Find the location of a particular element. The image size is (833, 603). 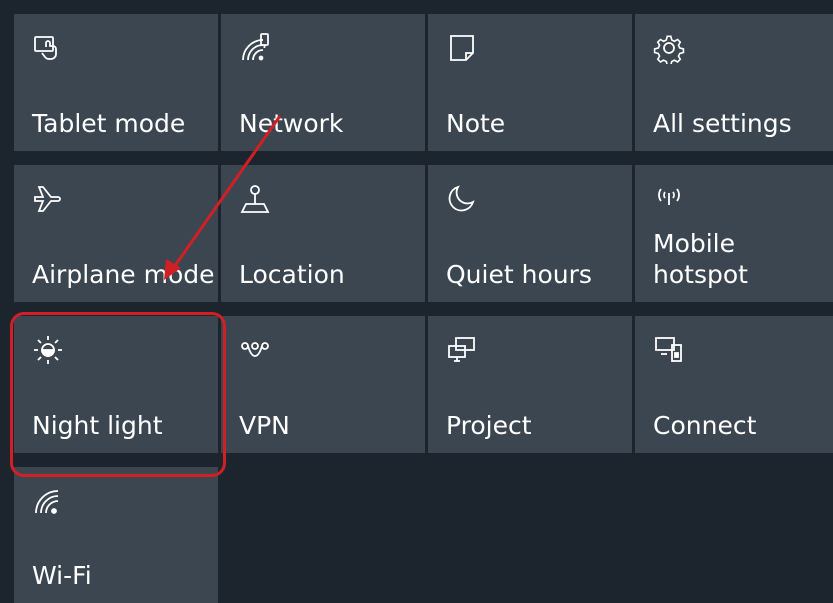

gear-icon is located at coordinates (669, 48).